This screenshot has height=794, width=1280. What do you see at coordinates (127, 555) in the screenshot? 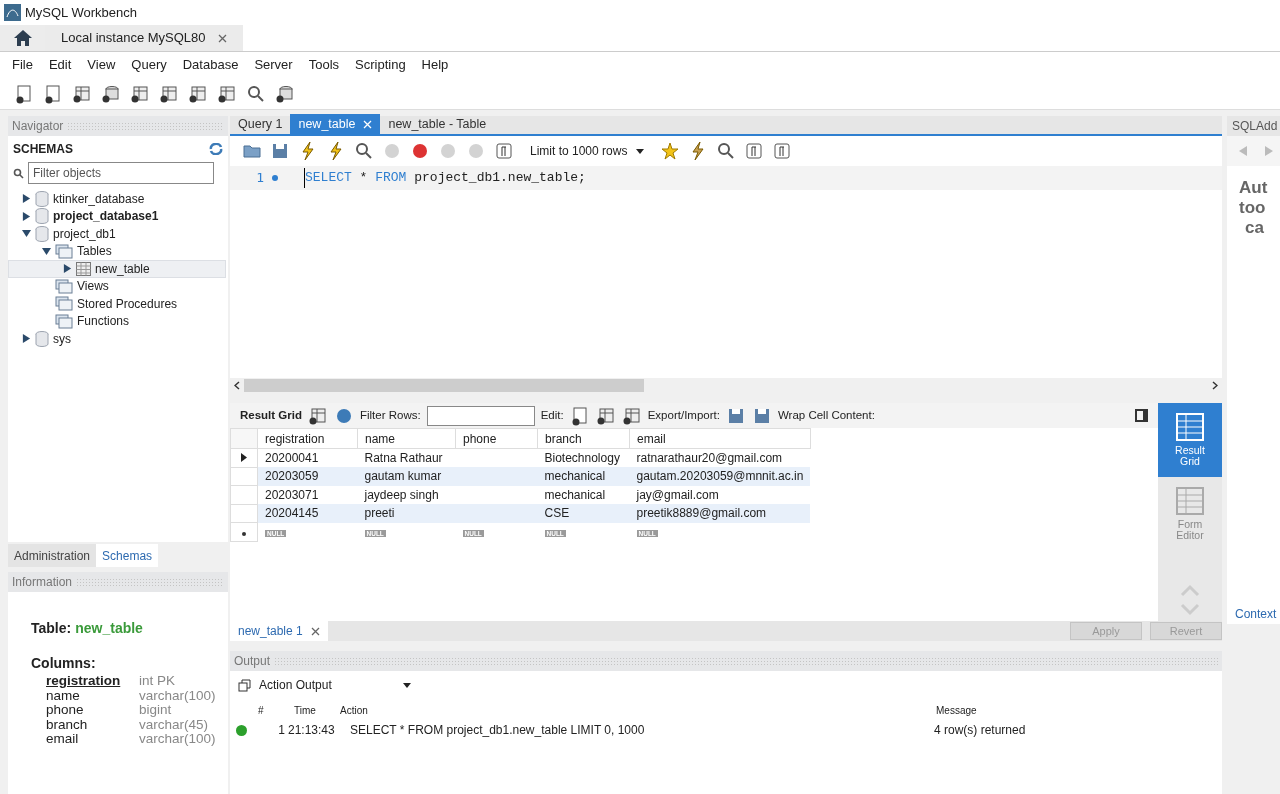
I see `sidebar-tab: Schemas` at bounding box center [127, 555].